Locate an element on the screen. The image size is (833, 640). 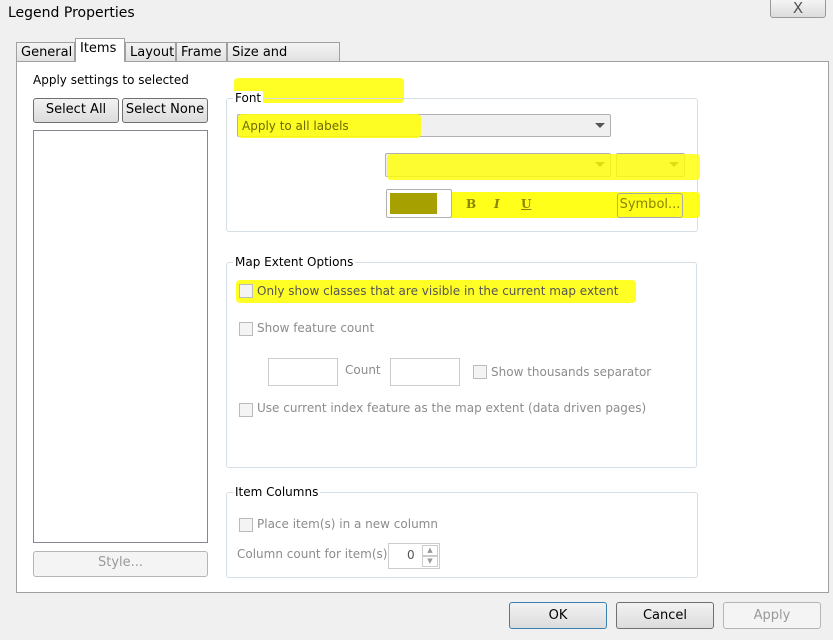
items-list is located at coordinates (120, 336).